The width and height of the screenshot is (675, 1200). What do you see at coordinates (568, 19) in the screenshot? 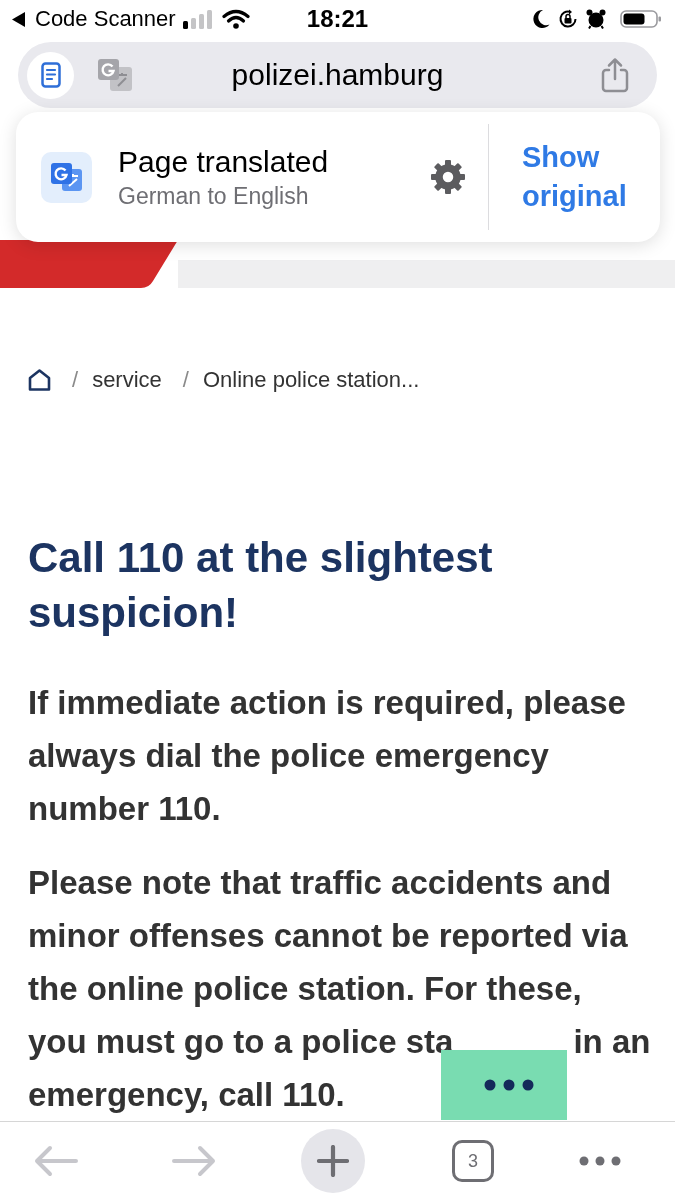
I see `rotation-lock-icon` at bounding box center [568, 19].